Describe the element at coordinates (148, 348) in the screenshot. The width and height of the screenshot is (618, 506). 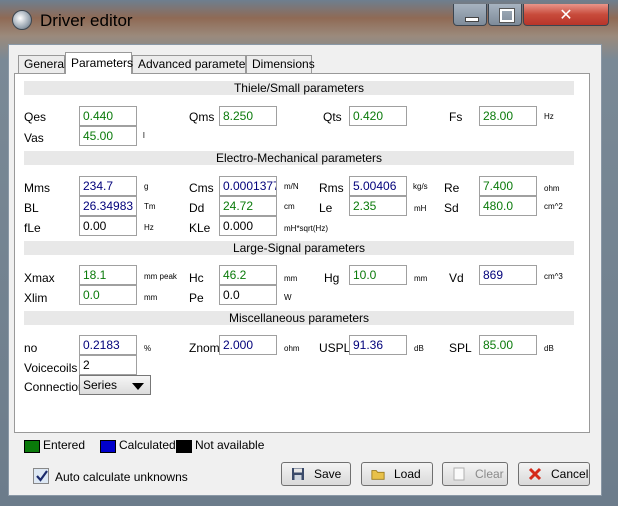
I see `unit-no: %` at that location.